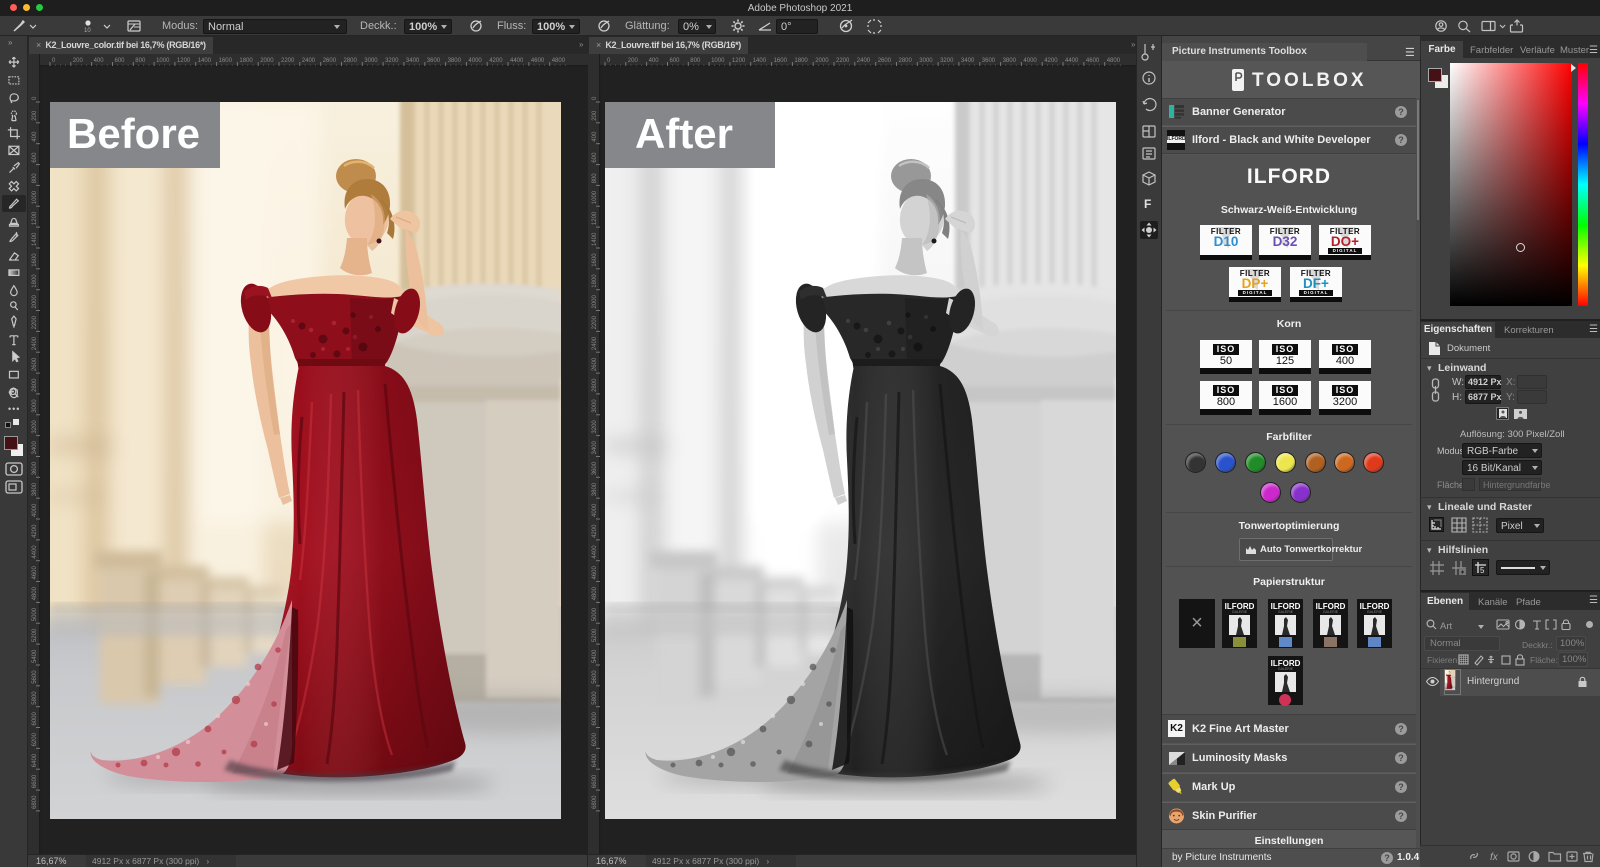 The image size is (1600, 867). What do you see at coordinates (1147, 204) in the screenshot?
I see `svg-text: F` at bounding box center [1147, 204].